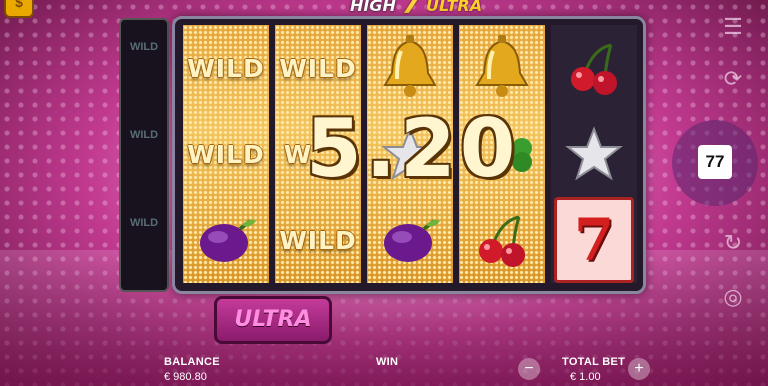  I want to click on side-reel: WILD WILD WILD, so click(144, 155).